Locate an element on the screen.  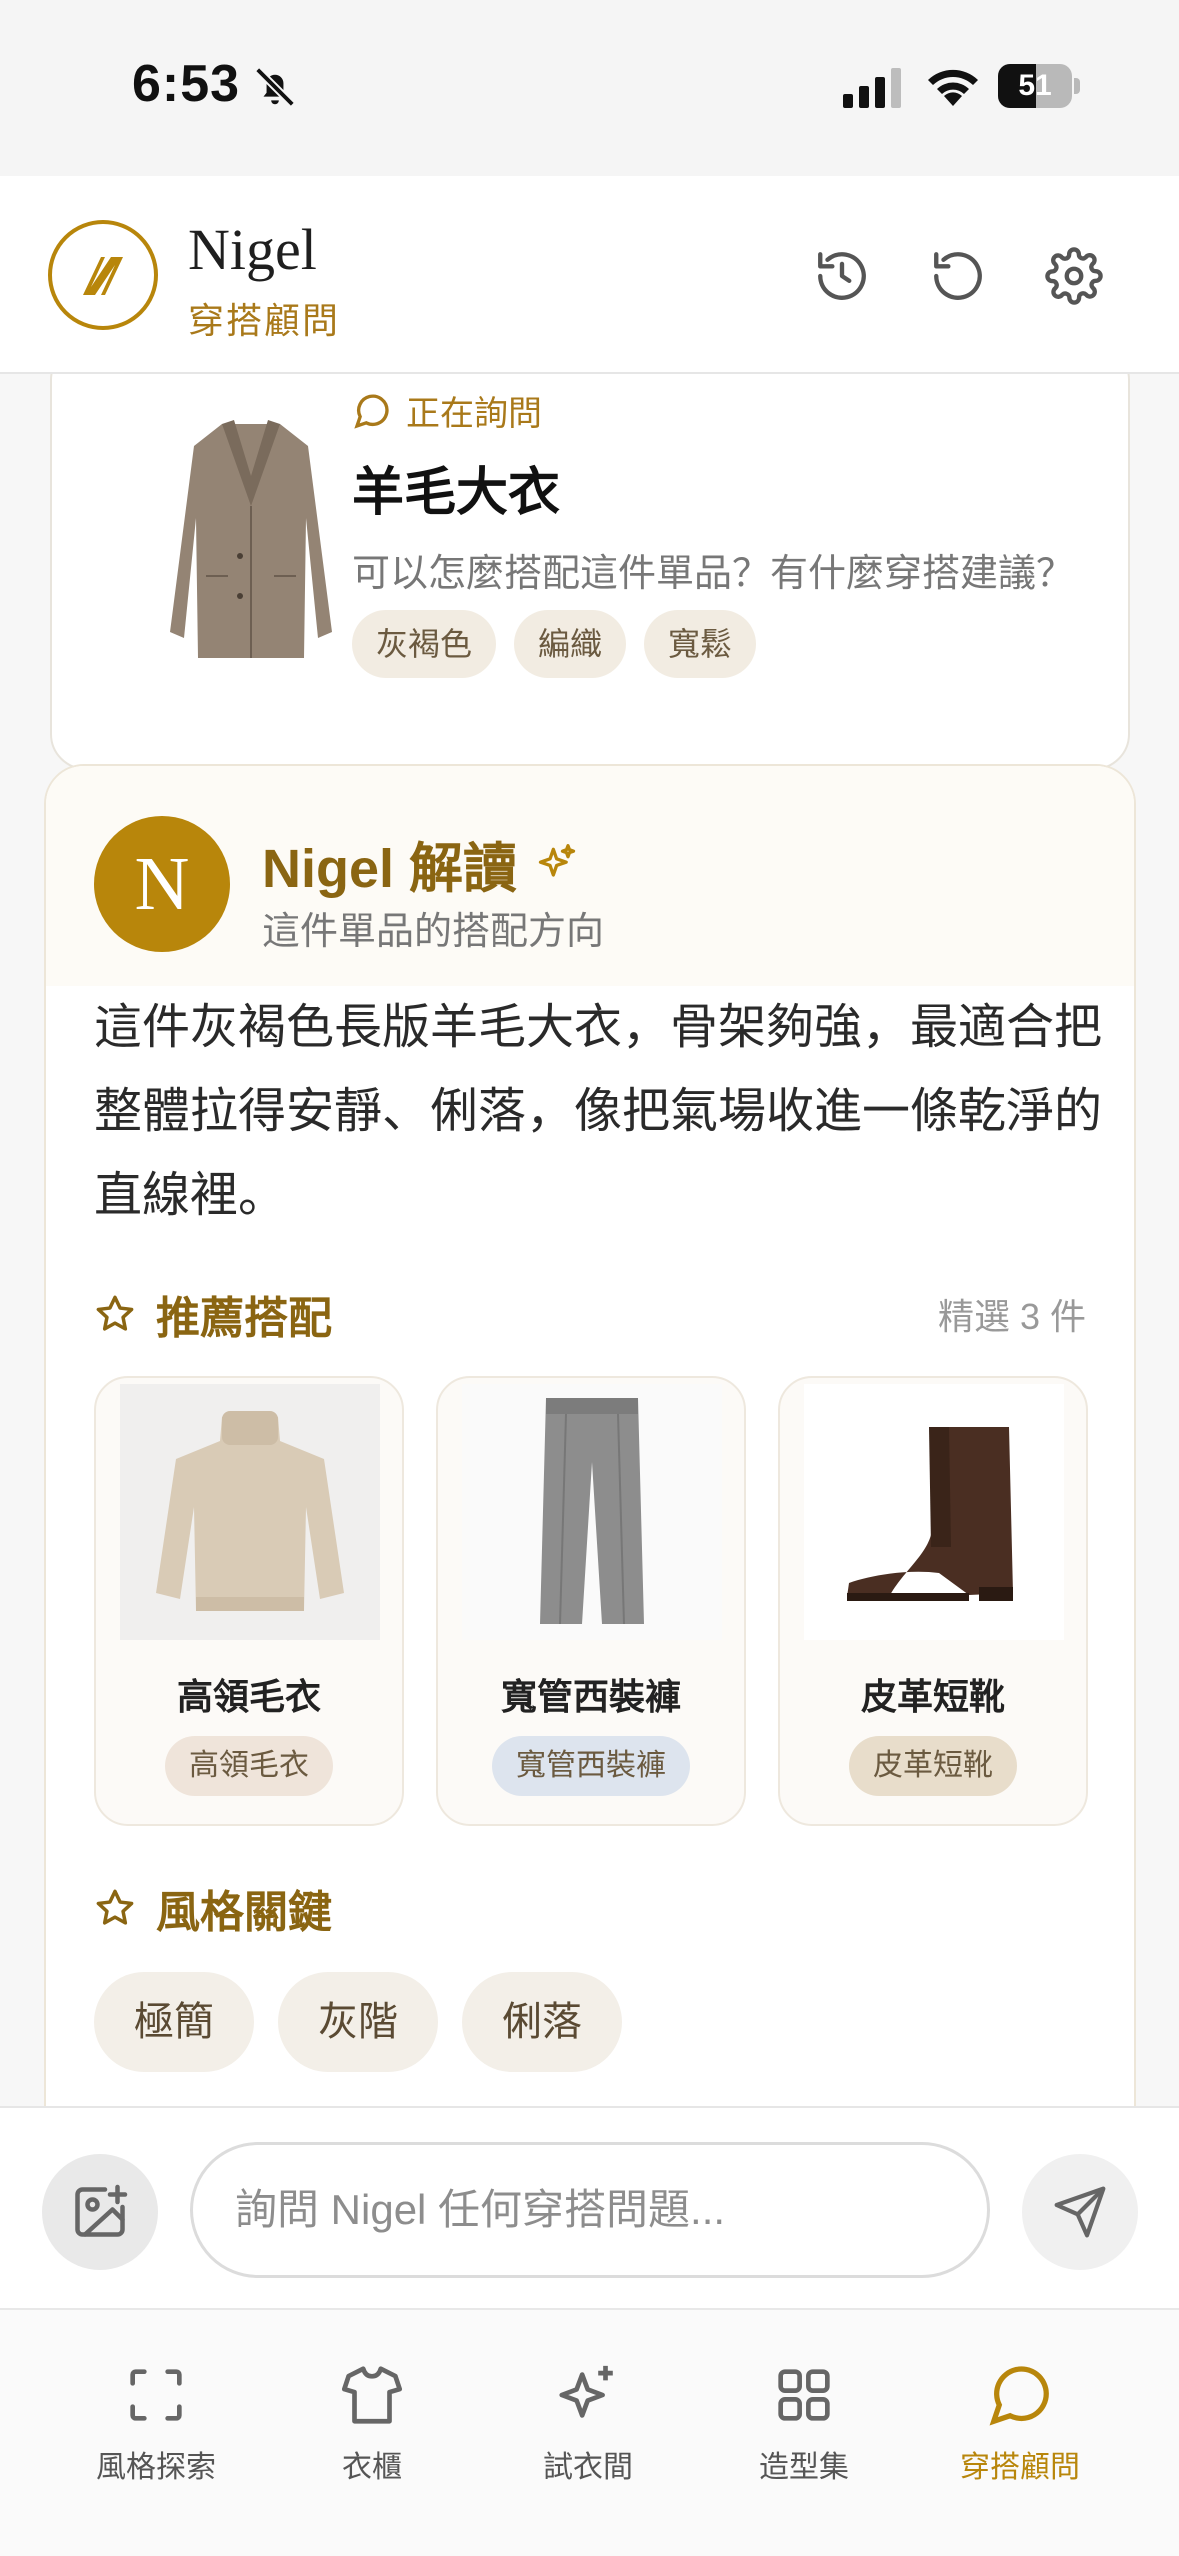
nigel-response-header: N Nigel 解讀 這件單品的搭配方向 is located at coordinates (590, 876).